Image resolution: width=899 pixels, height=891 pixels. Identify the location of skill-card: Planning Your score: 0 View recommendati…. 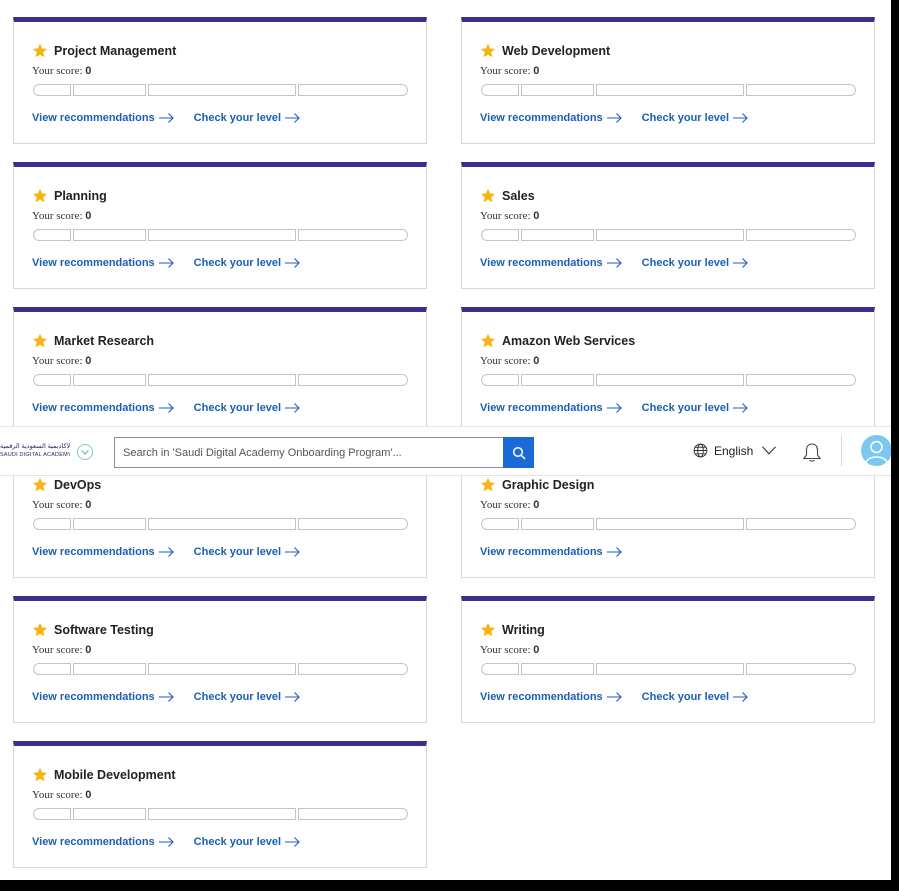
(220, 225).